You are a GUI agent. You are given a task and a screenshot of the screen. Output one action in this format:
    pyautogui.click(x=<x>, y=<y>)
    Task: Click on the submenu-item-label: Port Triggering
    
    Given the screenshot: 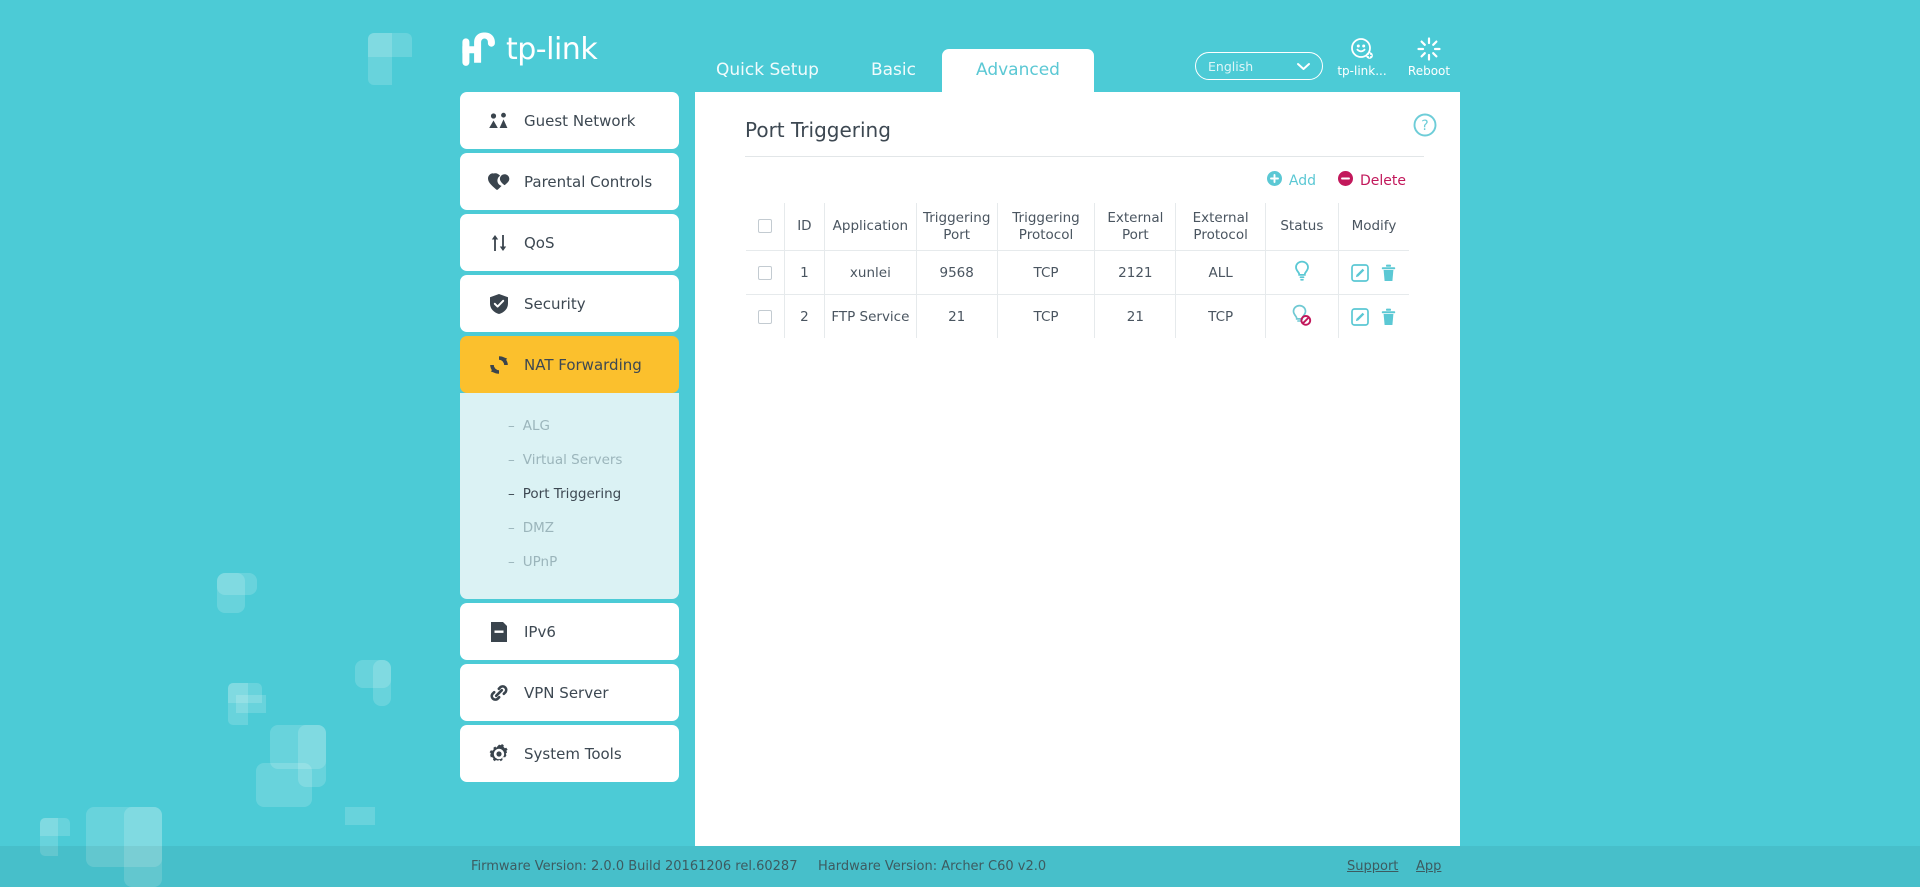 What is the action you would take?
    pyautogui.click(x=572, y=494)
    